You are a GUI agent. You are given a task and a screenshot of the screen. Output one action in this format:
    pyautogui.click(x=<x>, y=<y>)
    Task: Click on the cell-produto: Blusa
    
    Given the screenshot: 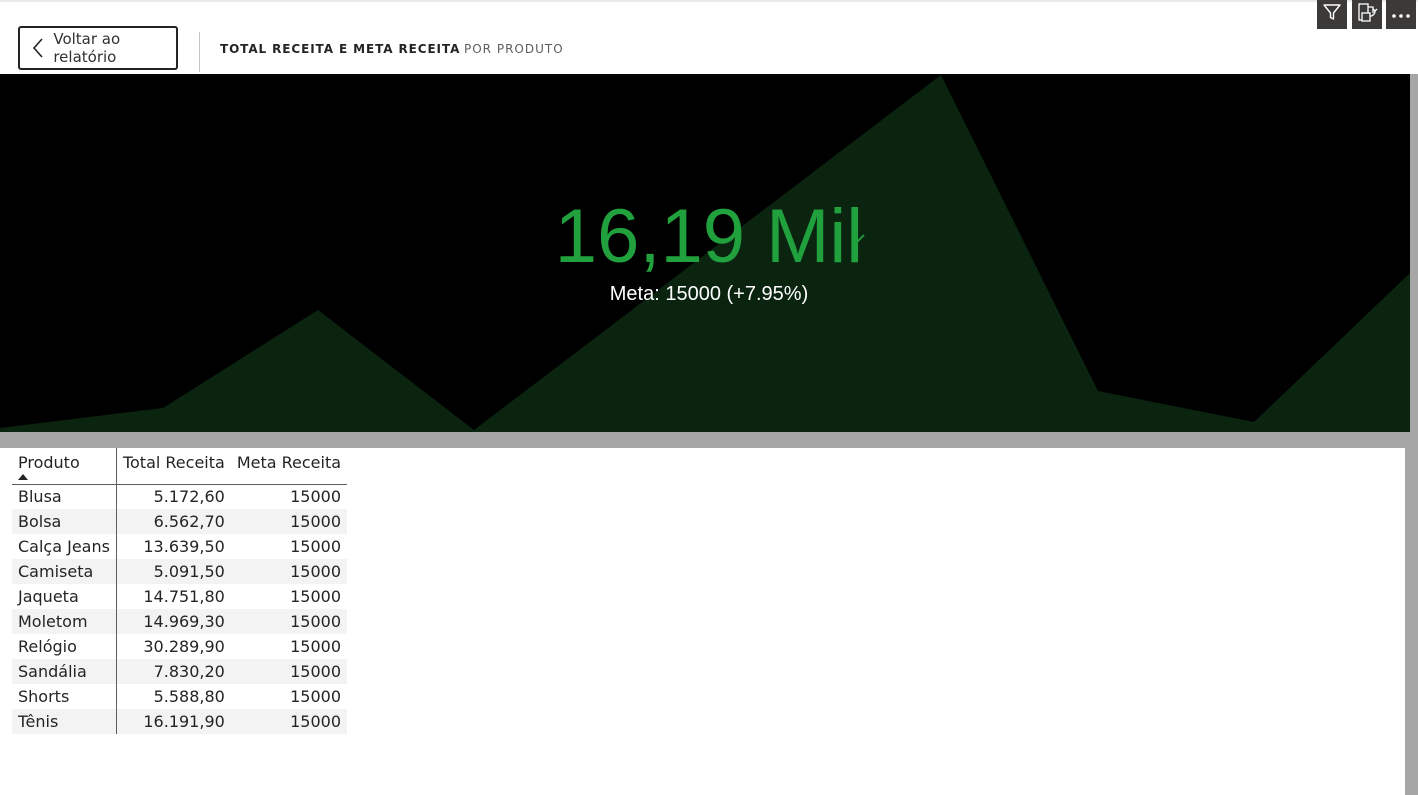 What is the action you would take?
    pyautogui.click(x=64, y=496)
    